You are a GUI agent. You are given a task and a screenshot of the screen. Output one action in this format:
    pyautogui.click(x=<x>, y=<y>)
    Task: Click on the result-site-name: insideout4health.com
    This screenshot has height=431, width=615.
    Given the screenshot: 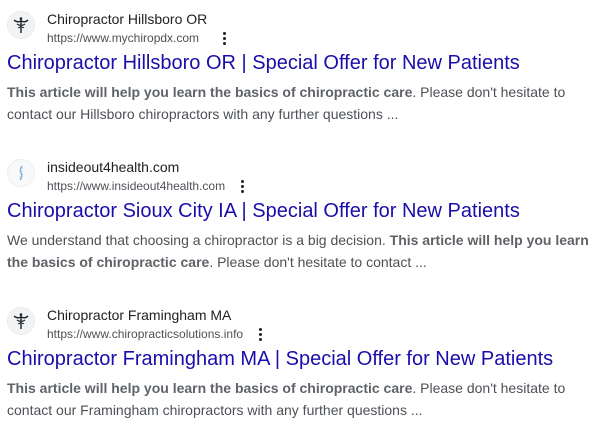 What is the action you would take?
    pyautogui.click(x=113, y=167)
    